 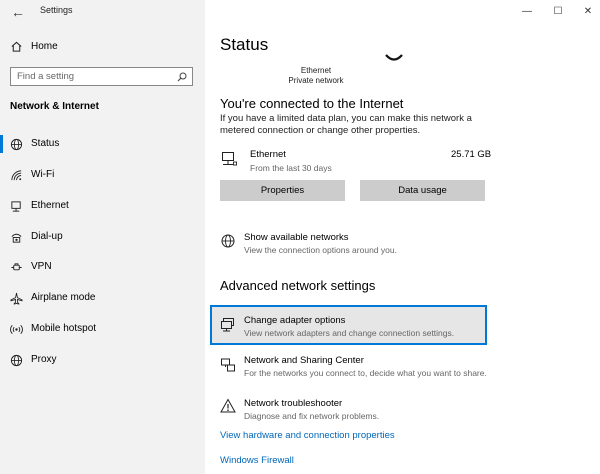 What do you see at coordinates (16, 298) in the screenshot?
I see `airplane-icon` at bounding box center [16, 298].